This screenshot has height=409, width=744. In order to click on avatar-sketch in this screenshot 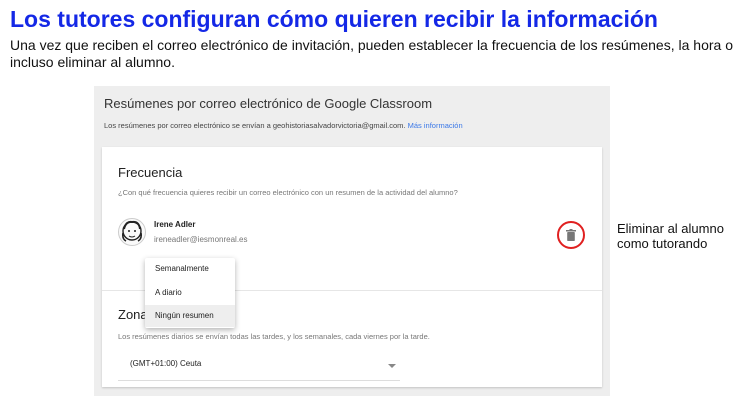, I will do `click(132, 231)`.